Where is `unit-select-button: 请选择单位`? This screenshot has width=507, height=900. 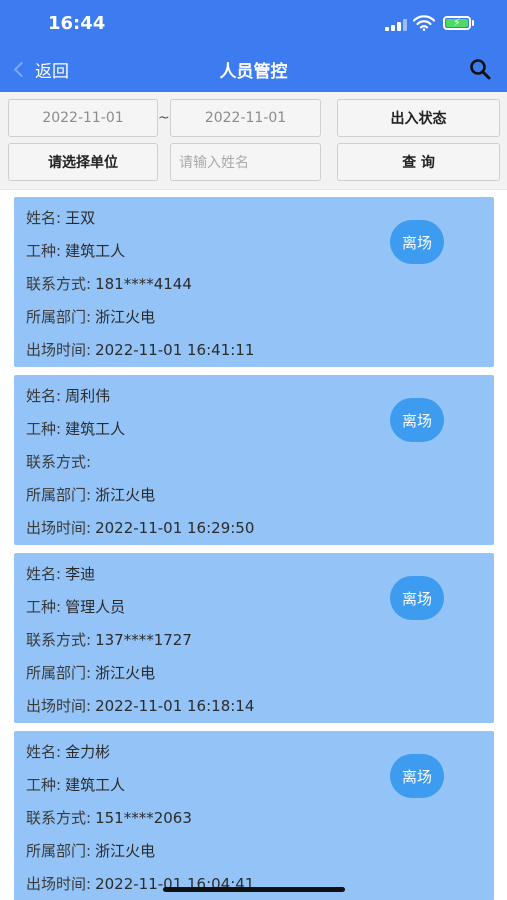
unit-select-button: 请选择单位 is located at coordinates (83, 162).